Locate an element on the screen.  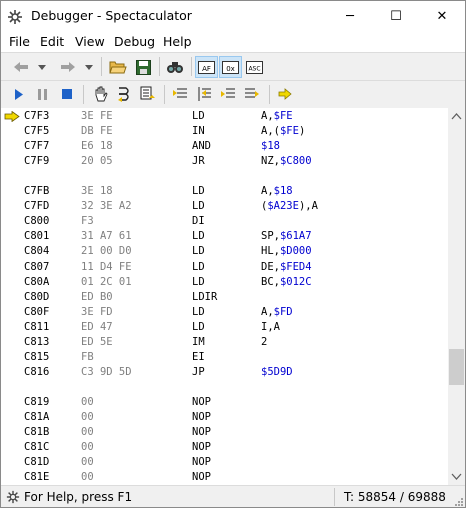
clear-breakpoints-button is located at coordinates (252, 94).